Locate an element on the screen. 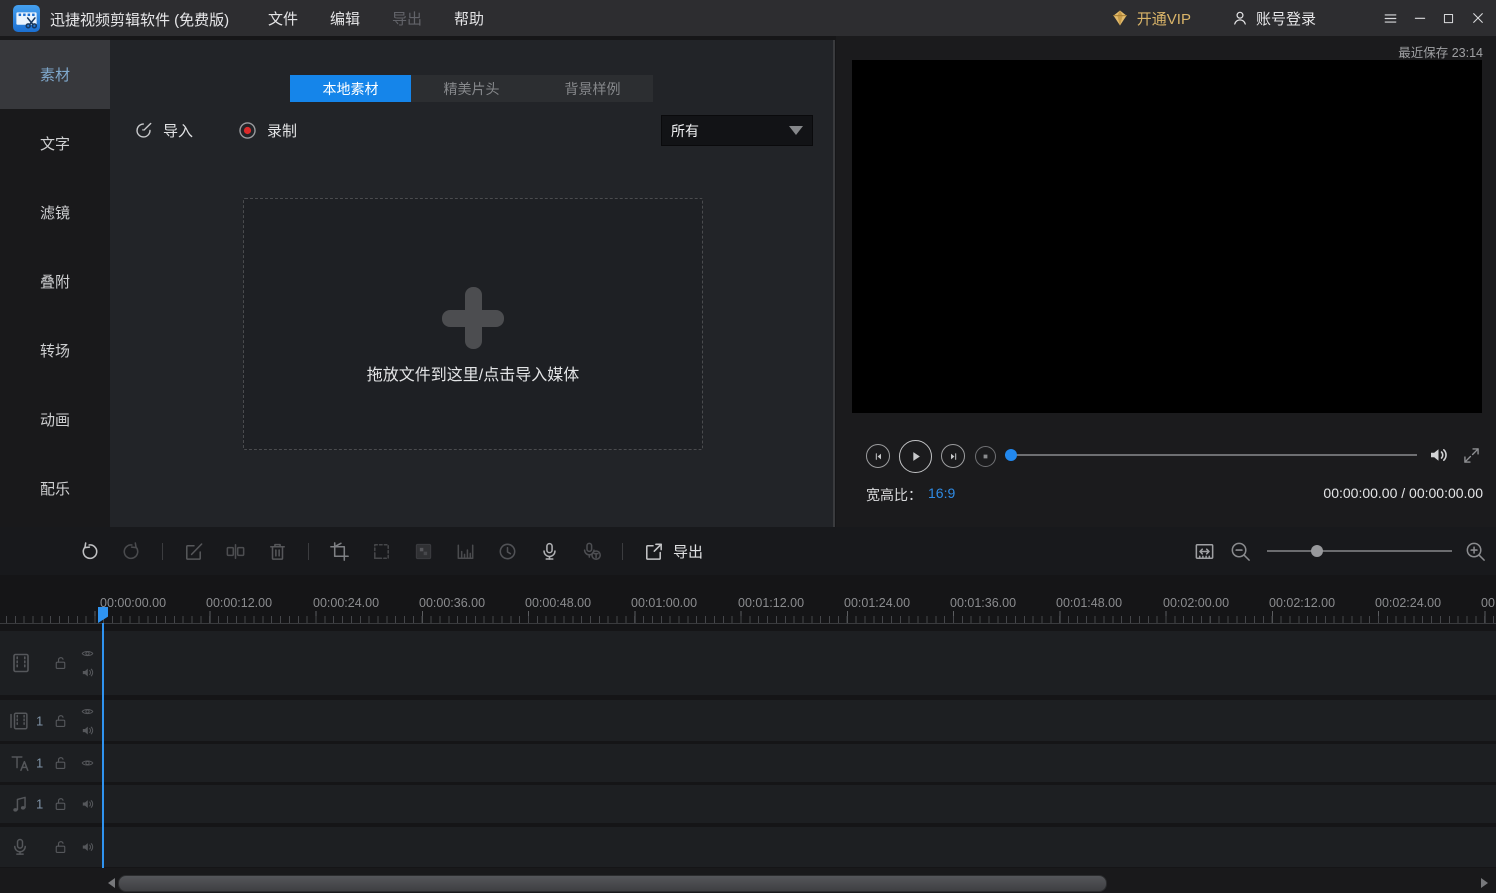 This screenshot has width=1496, height=893. tab-intro-templates: 精美片头 is located at coordinates (471, 88).